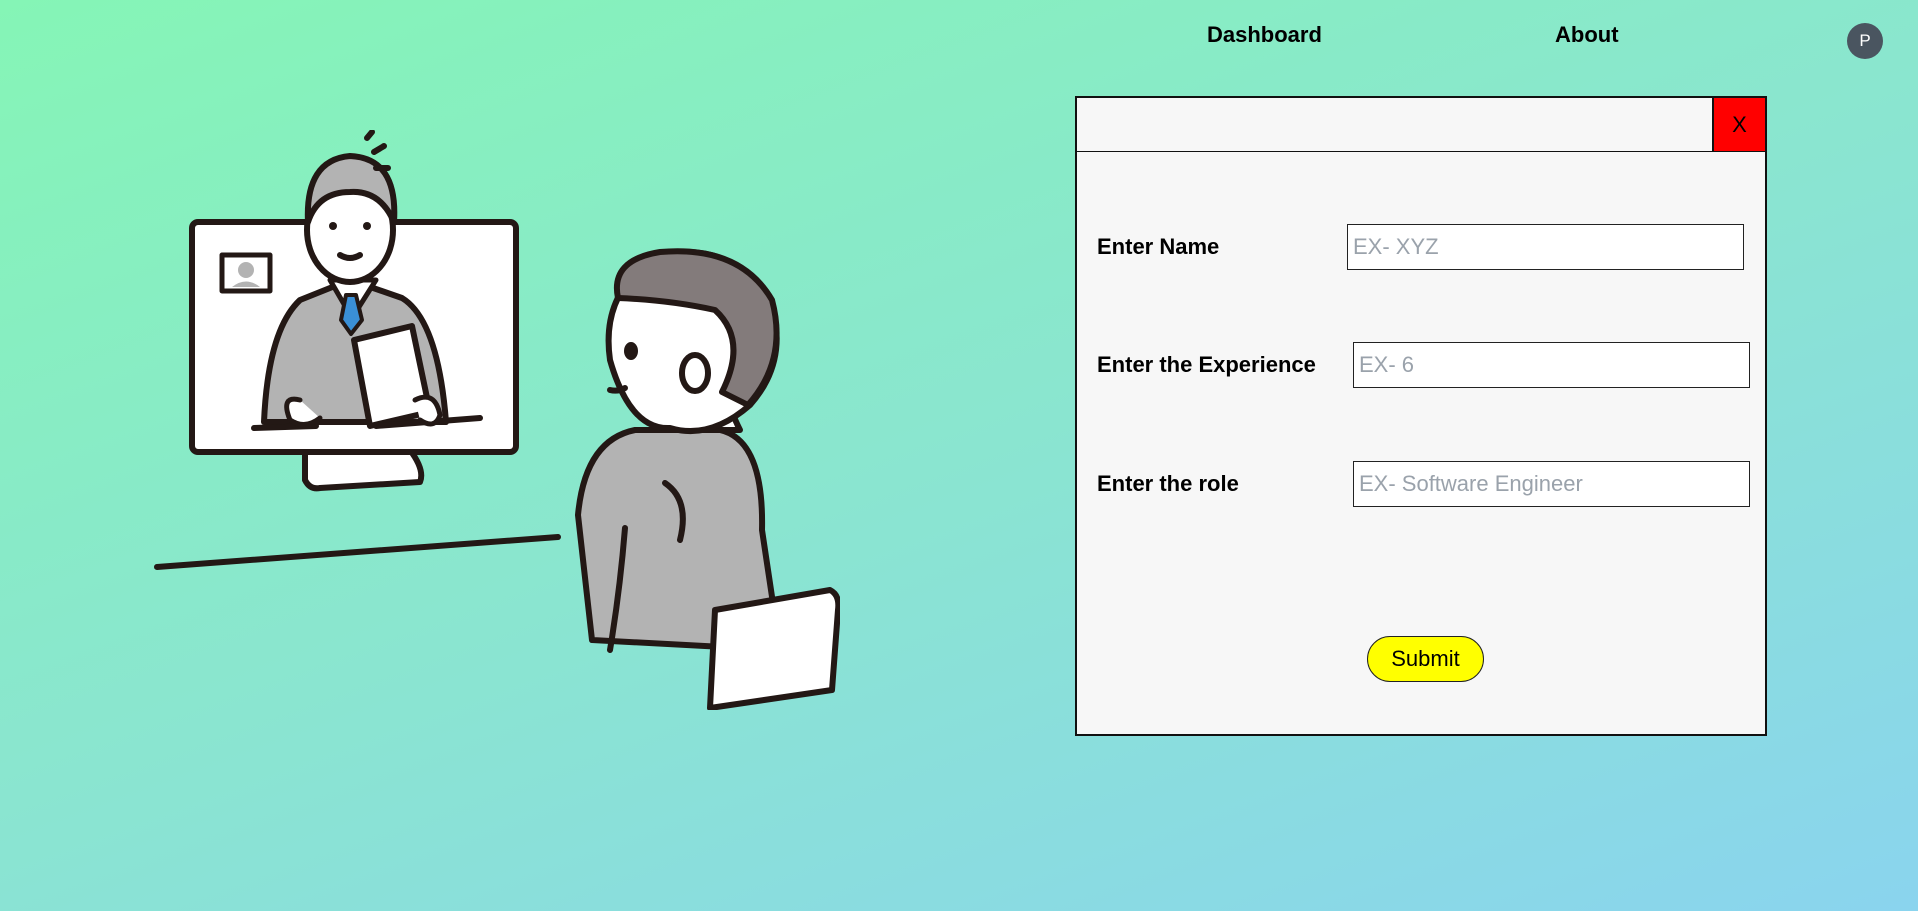 This screenshot has height=911, width=1918. Describe the element at coordinates (1168, 483) in the screenshot. I see `role-label: Enter the role` at that location.